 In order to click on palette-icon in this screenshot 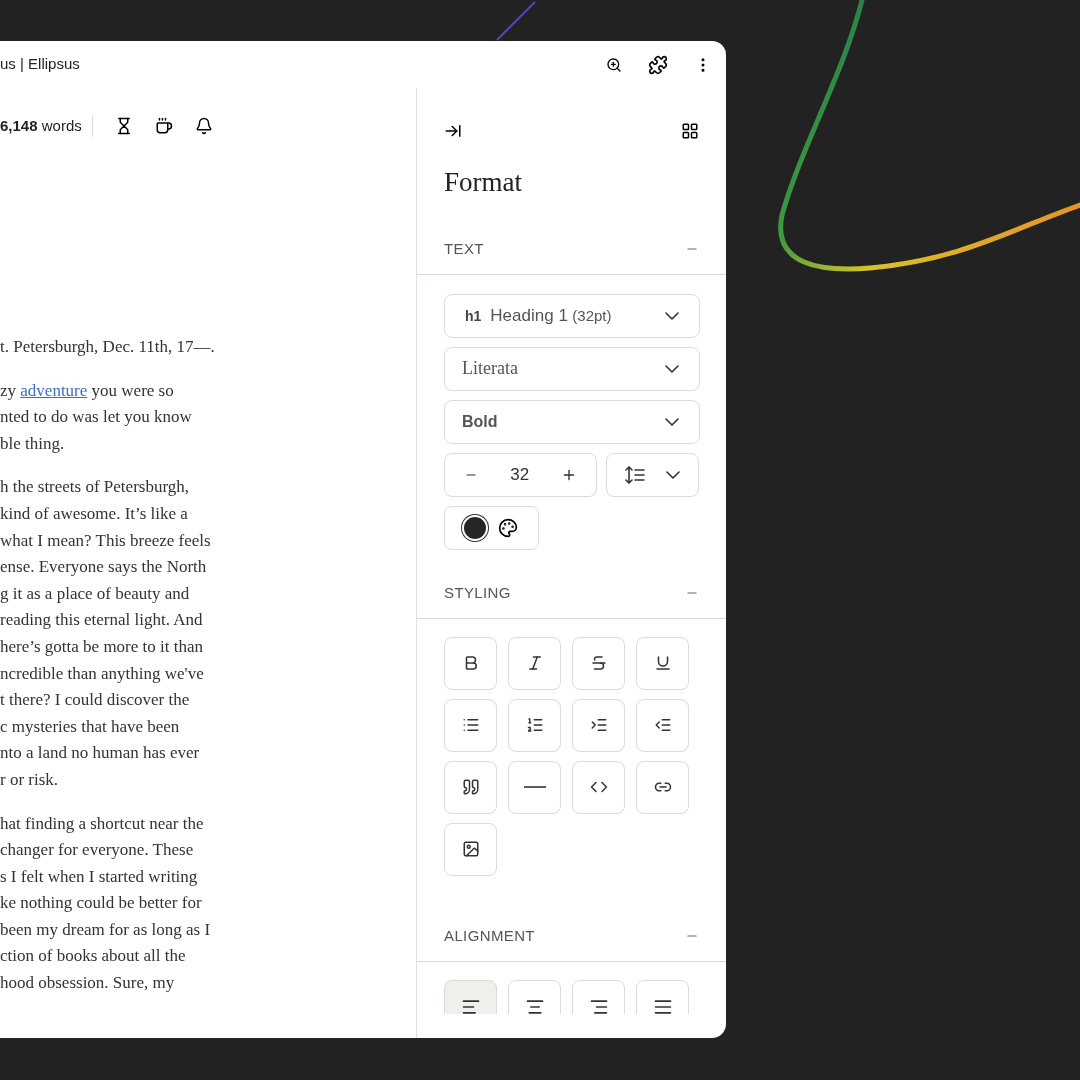, I will do `click(508, 527)`.